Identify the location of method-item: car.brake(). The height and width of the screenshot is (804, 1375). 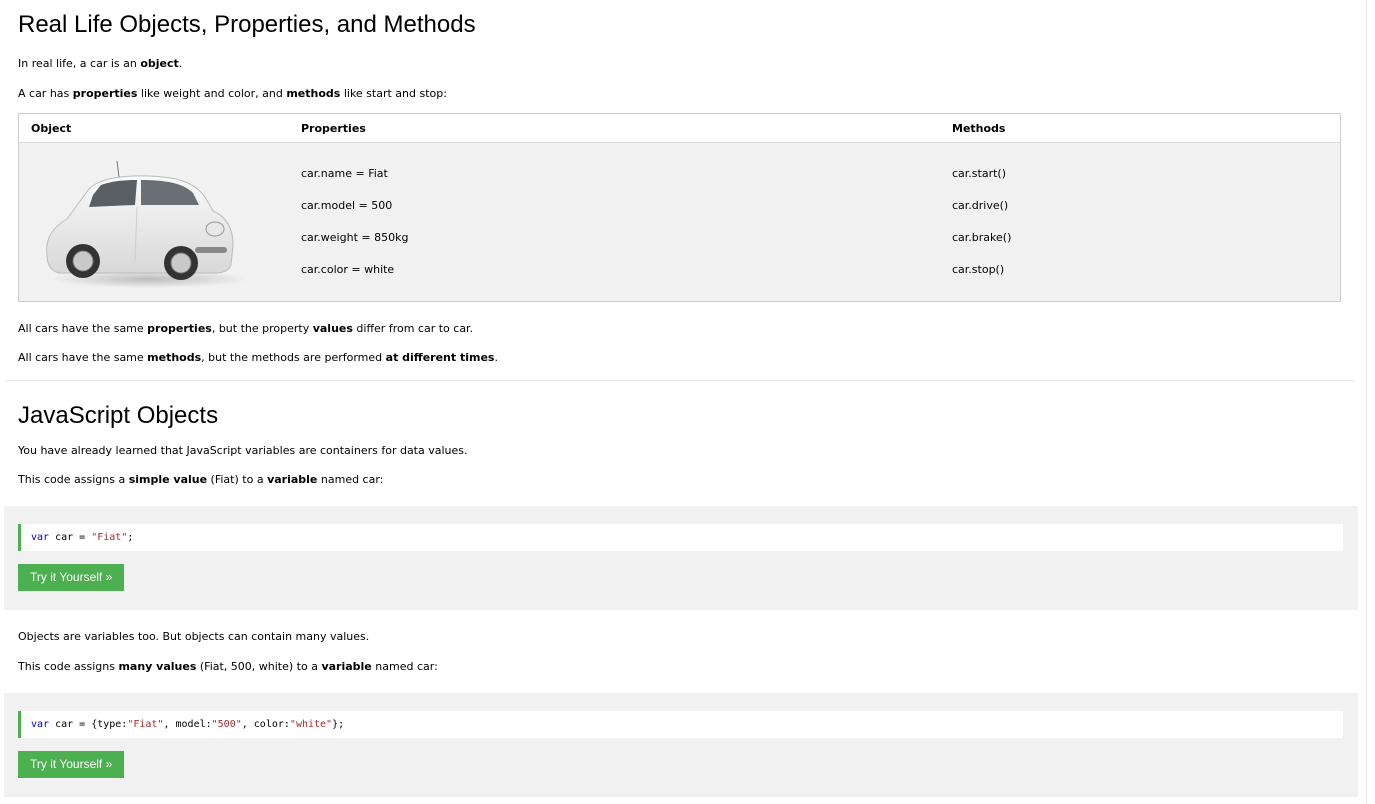
(982, 237).